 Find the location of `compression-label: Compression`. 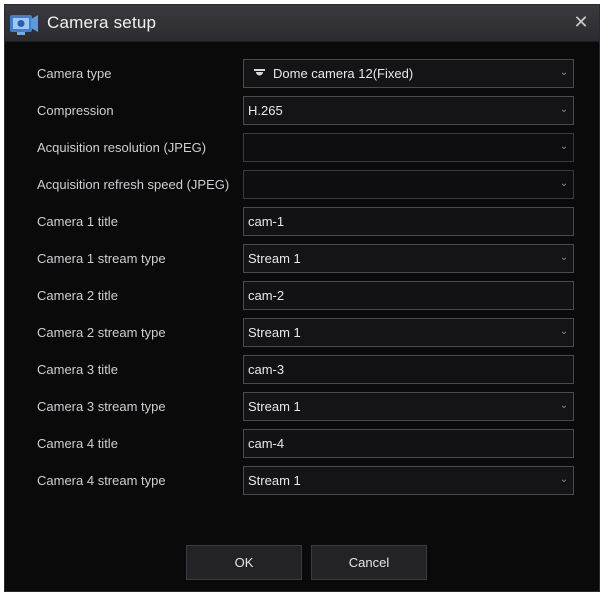

compression-label: Compression is located at coordinates (75, 110).